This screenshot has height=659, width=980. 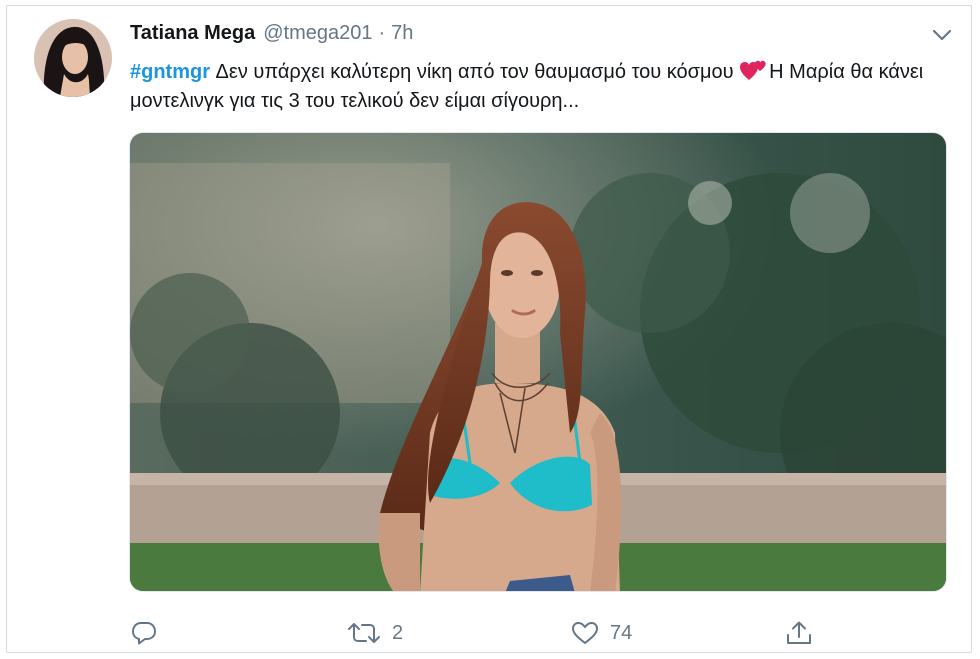 I want to click on avatar-image, so click(x=73, y=58).